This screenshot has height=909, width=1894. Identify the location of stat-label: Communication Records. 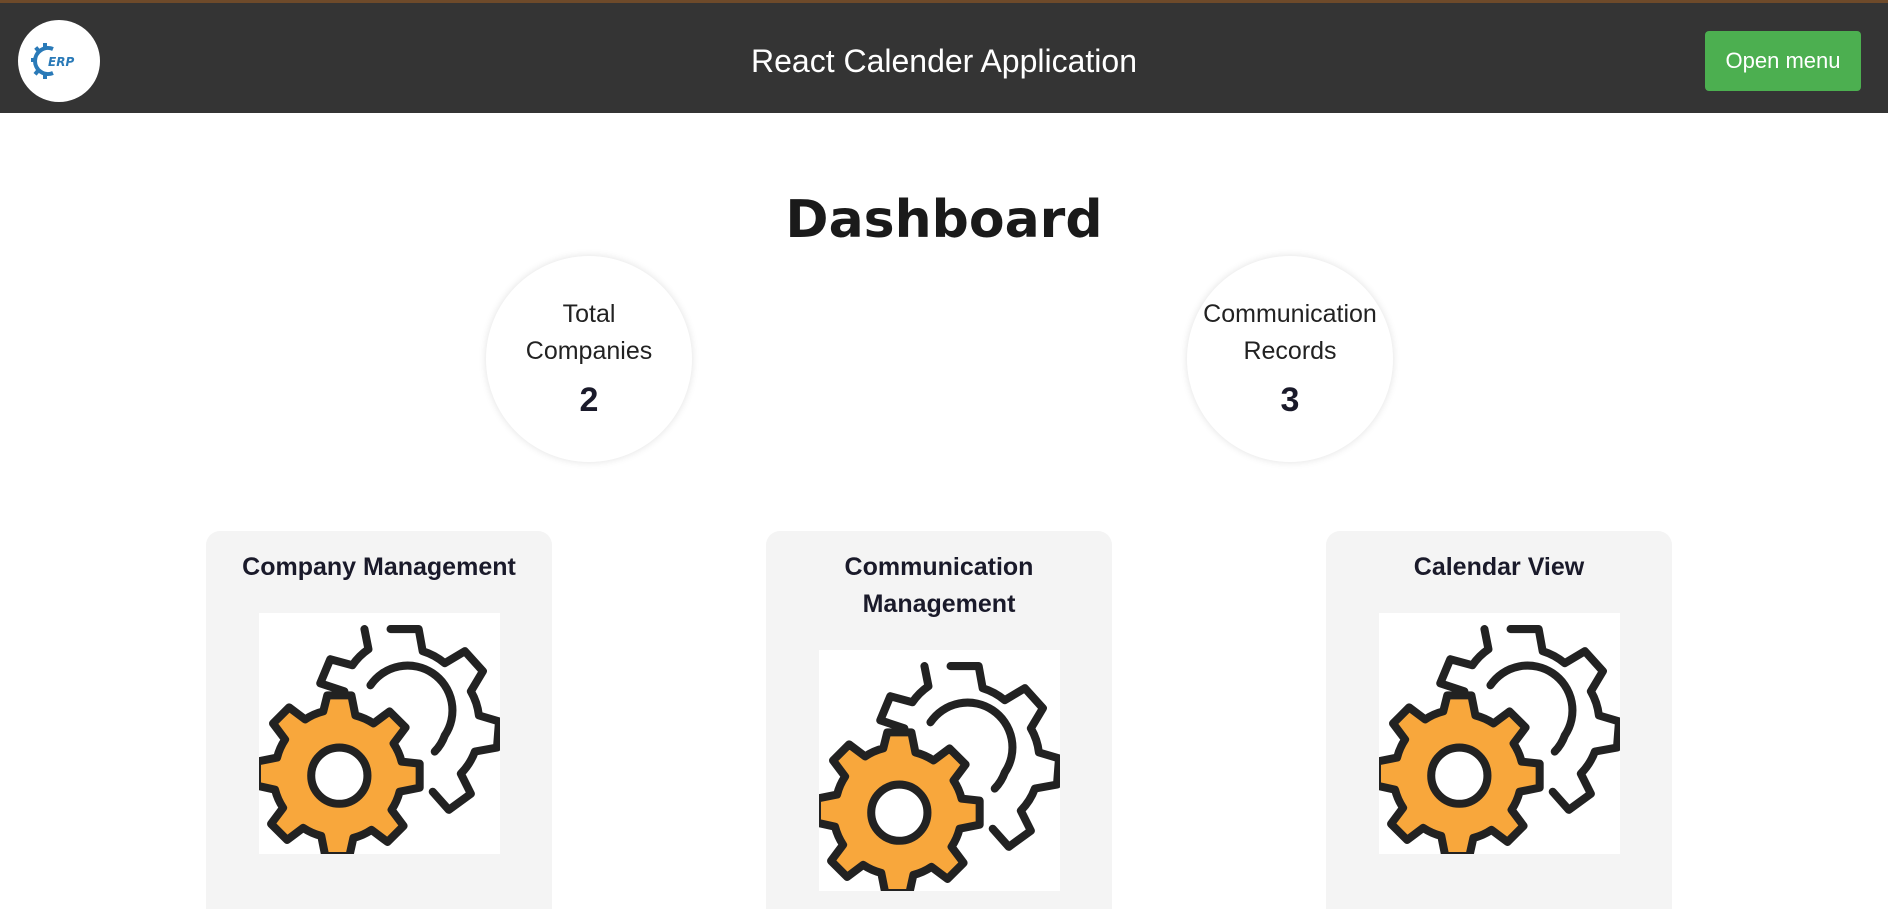
(1290, 332).